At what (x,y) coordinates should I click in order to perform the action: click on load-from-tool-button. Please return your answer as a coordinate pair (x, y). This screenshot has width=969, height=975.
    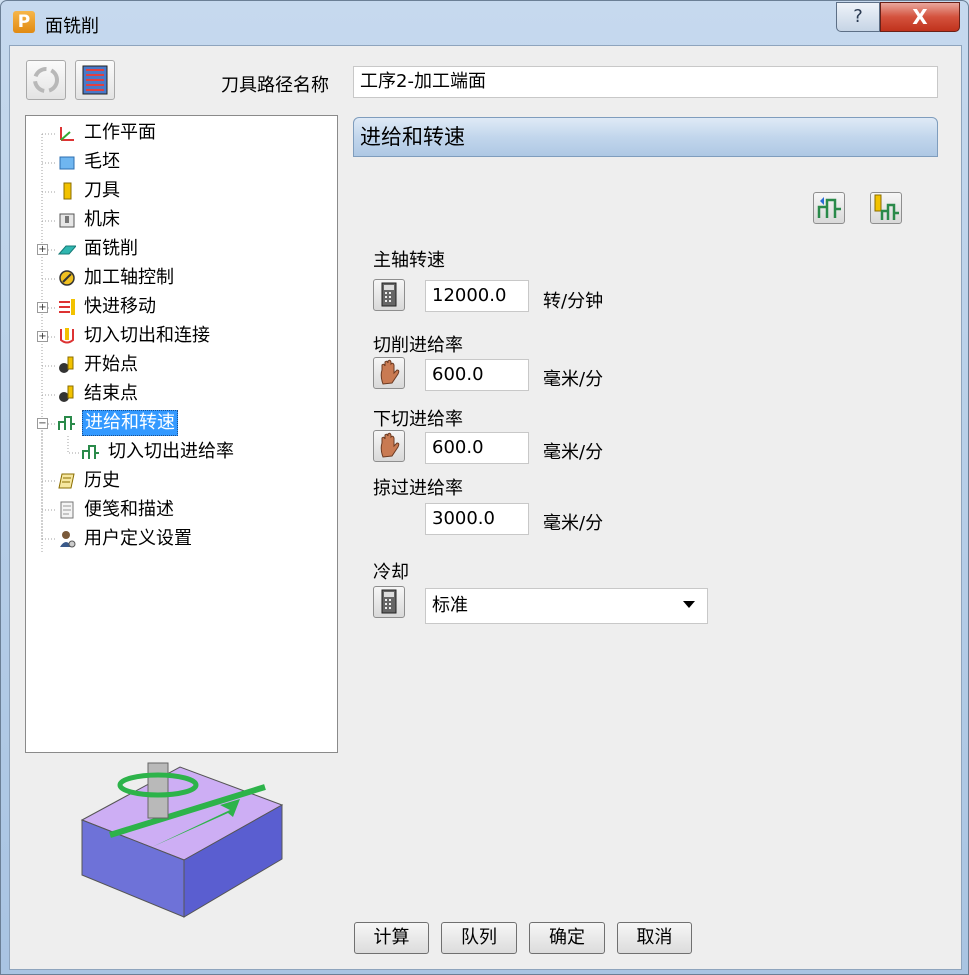
    Looking at the image, I should click on (886, 208).